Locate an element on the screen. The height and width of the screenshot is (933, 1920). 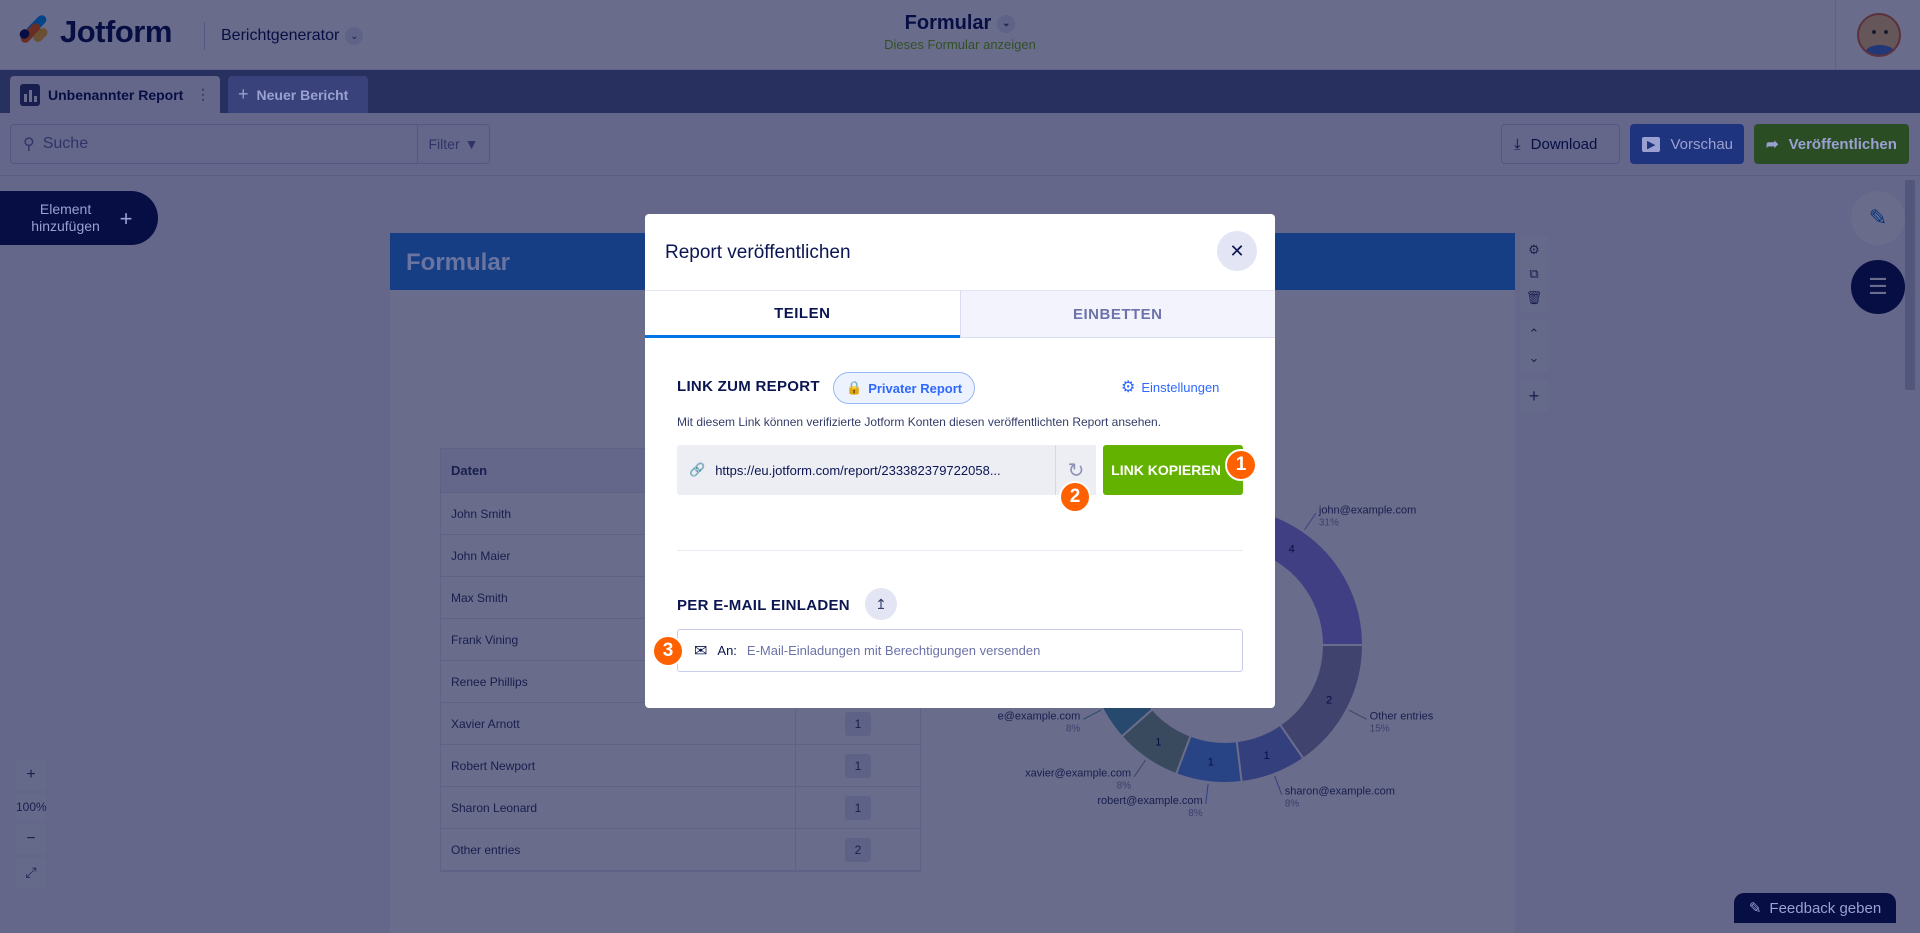
slice-label: xavier@example.com is located at coordinates (1078, 774).